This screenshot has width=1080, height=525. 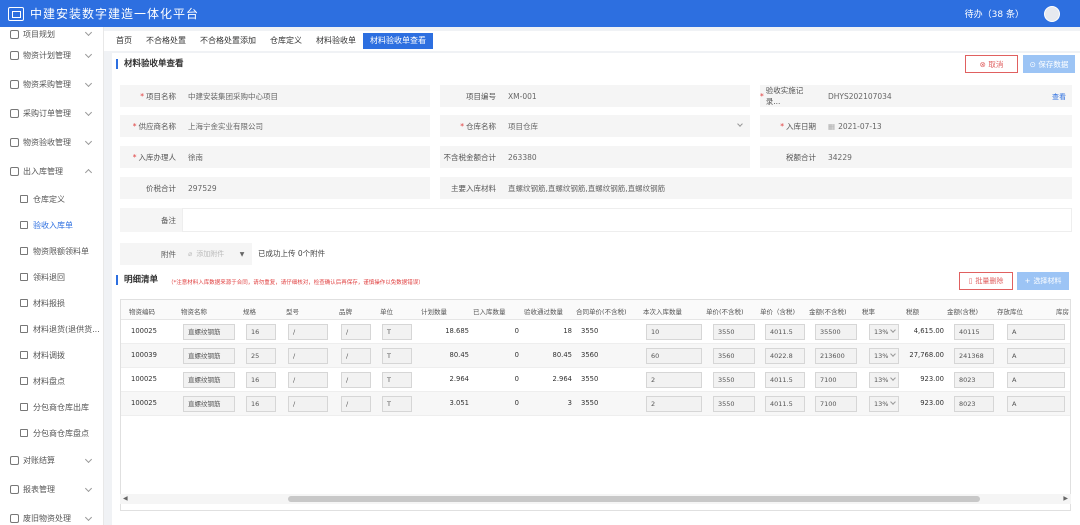 I want to click on chevron-up-icon, so click(x=88, y=172).